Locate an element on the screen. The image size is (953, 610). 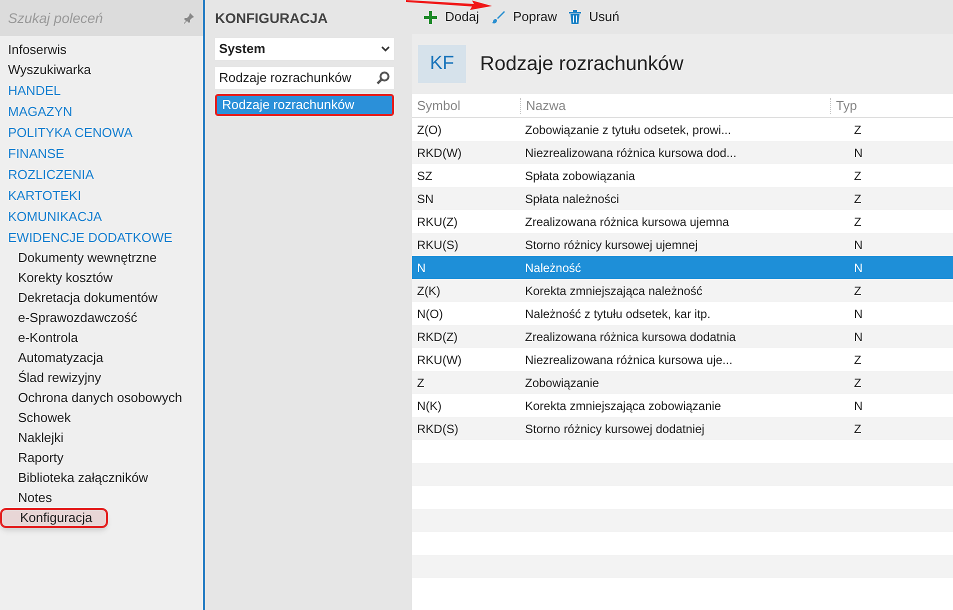
table-cell-text: Storno różnicy kursowej ujemnej is located at coordinates (611, 245).